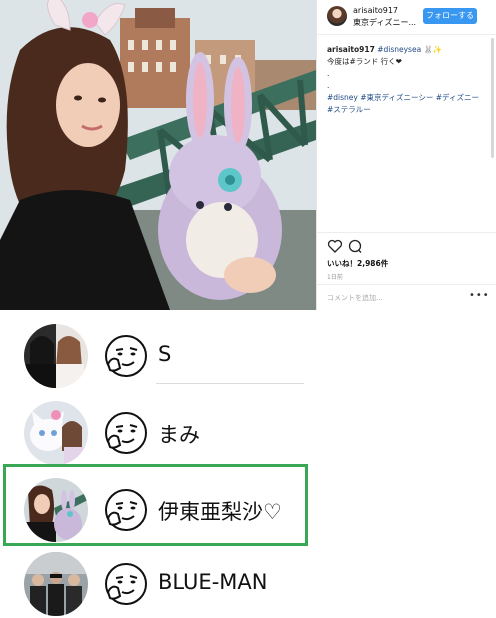 This screenshot has width=496, height=618. I want to click on actions-divider, so click(406, 232).